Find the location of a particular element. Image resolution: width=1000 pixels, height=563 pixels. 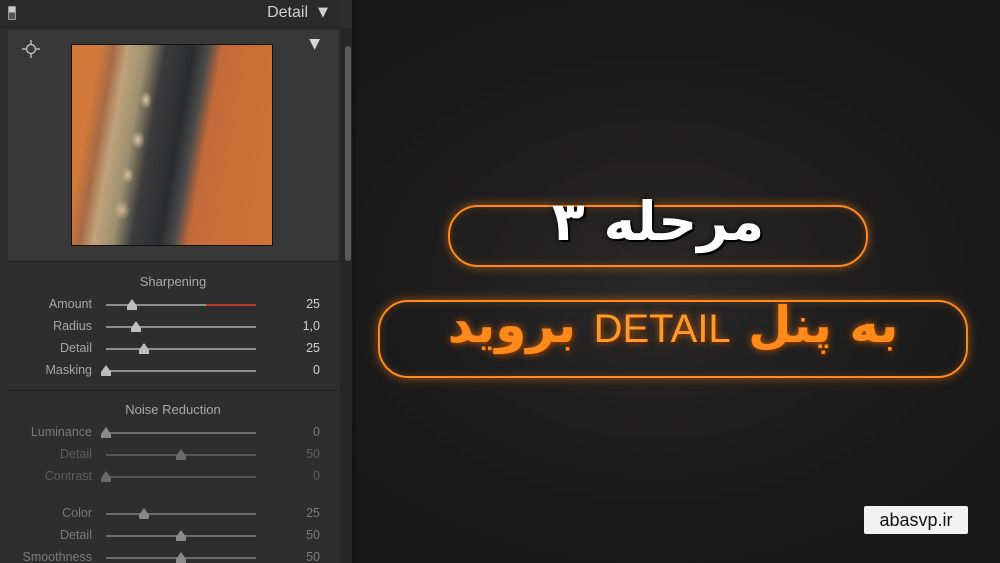

instruction-text: به پنل DETAIL بروید is located at coordinates (673, 325).